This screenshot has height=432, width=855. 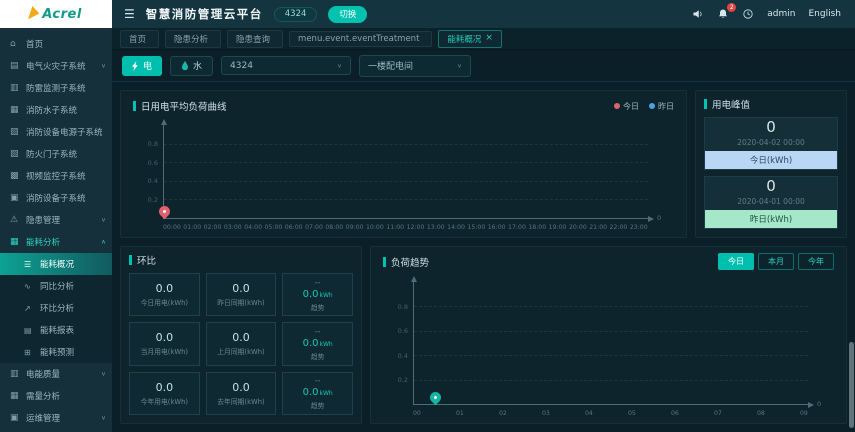 What do you see at coordinates (35, 14) in the screenshot?
I see `logo-mark-icon` at bounding box center [35, 14].